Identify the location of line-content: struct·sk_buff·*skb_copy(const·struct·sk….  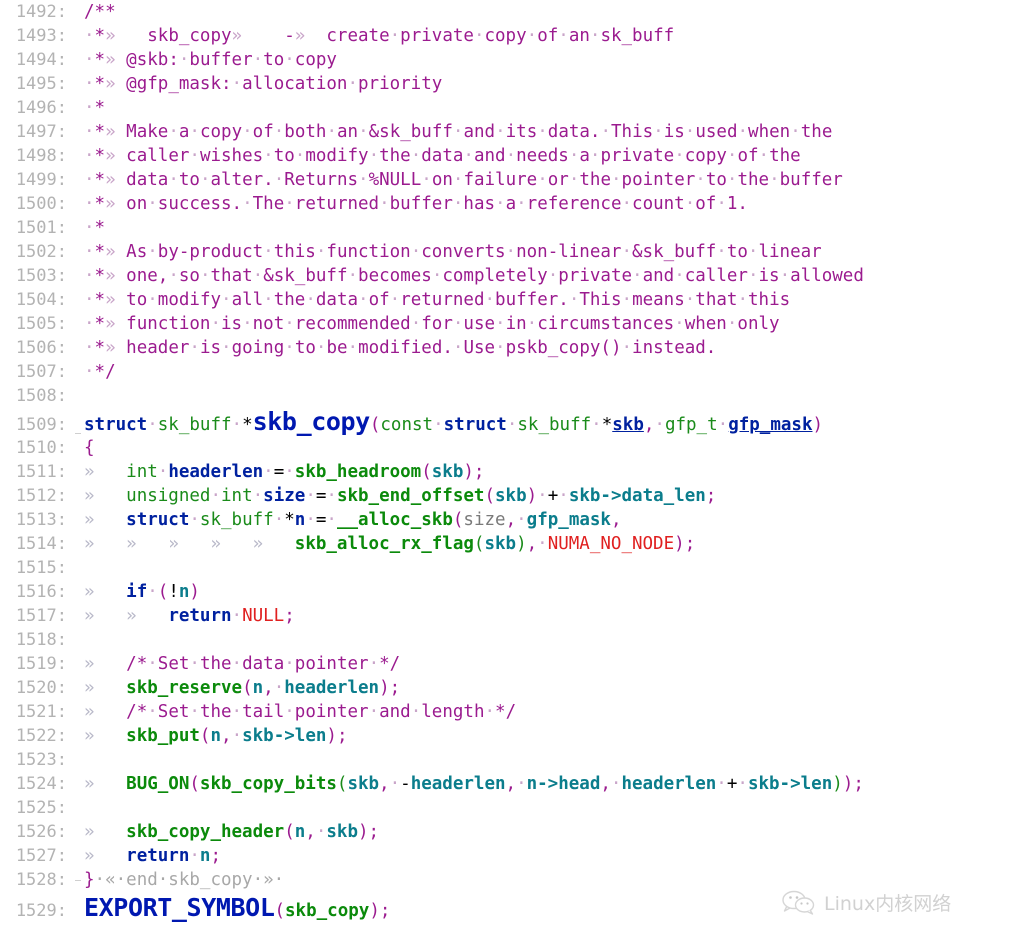
(454, 421).